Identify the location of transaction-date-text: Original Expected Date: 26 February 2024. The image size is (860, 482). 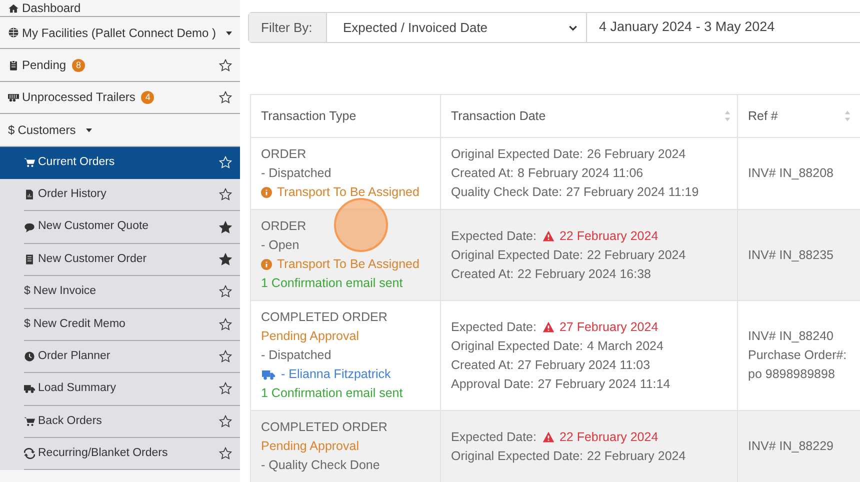
(569, 154).